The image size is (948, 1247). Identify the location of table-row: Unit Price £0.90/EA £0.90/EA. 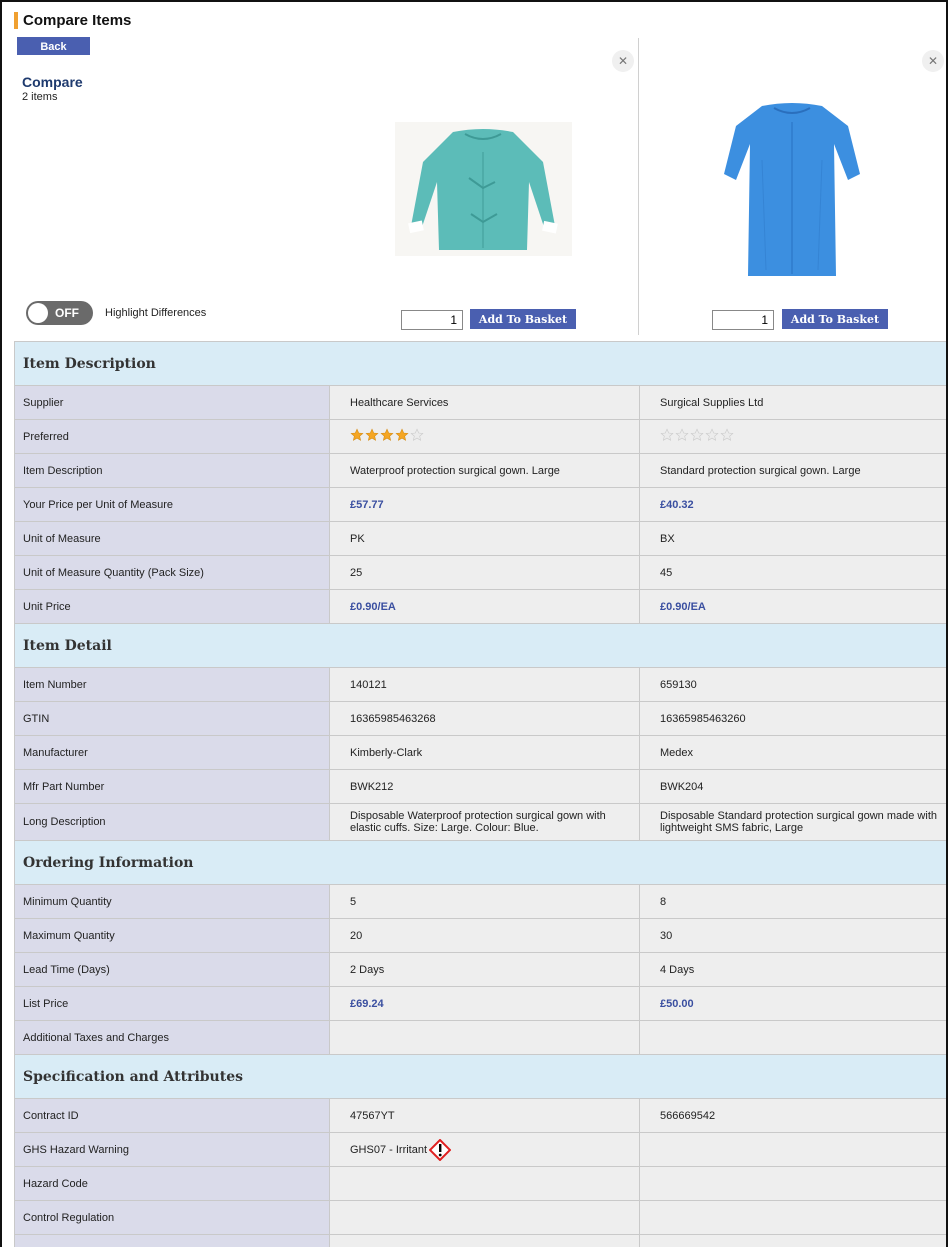
(480, 606).